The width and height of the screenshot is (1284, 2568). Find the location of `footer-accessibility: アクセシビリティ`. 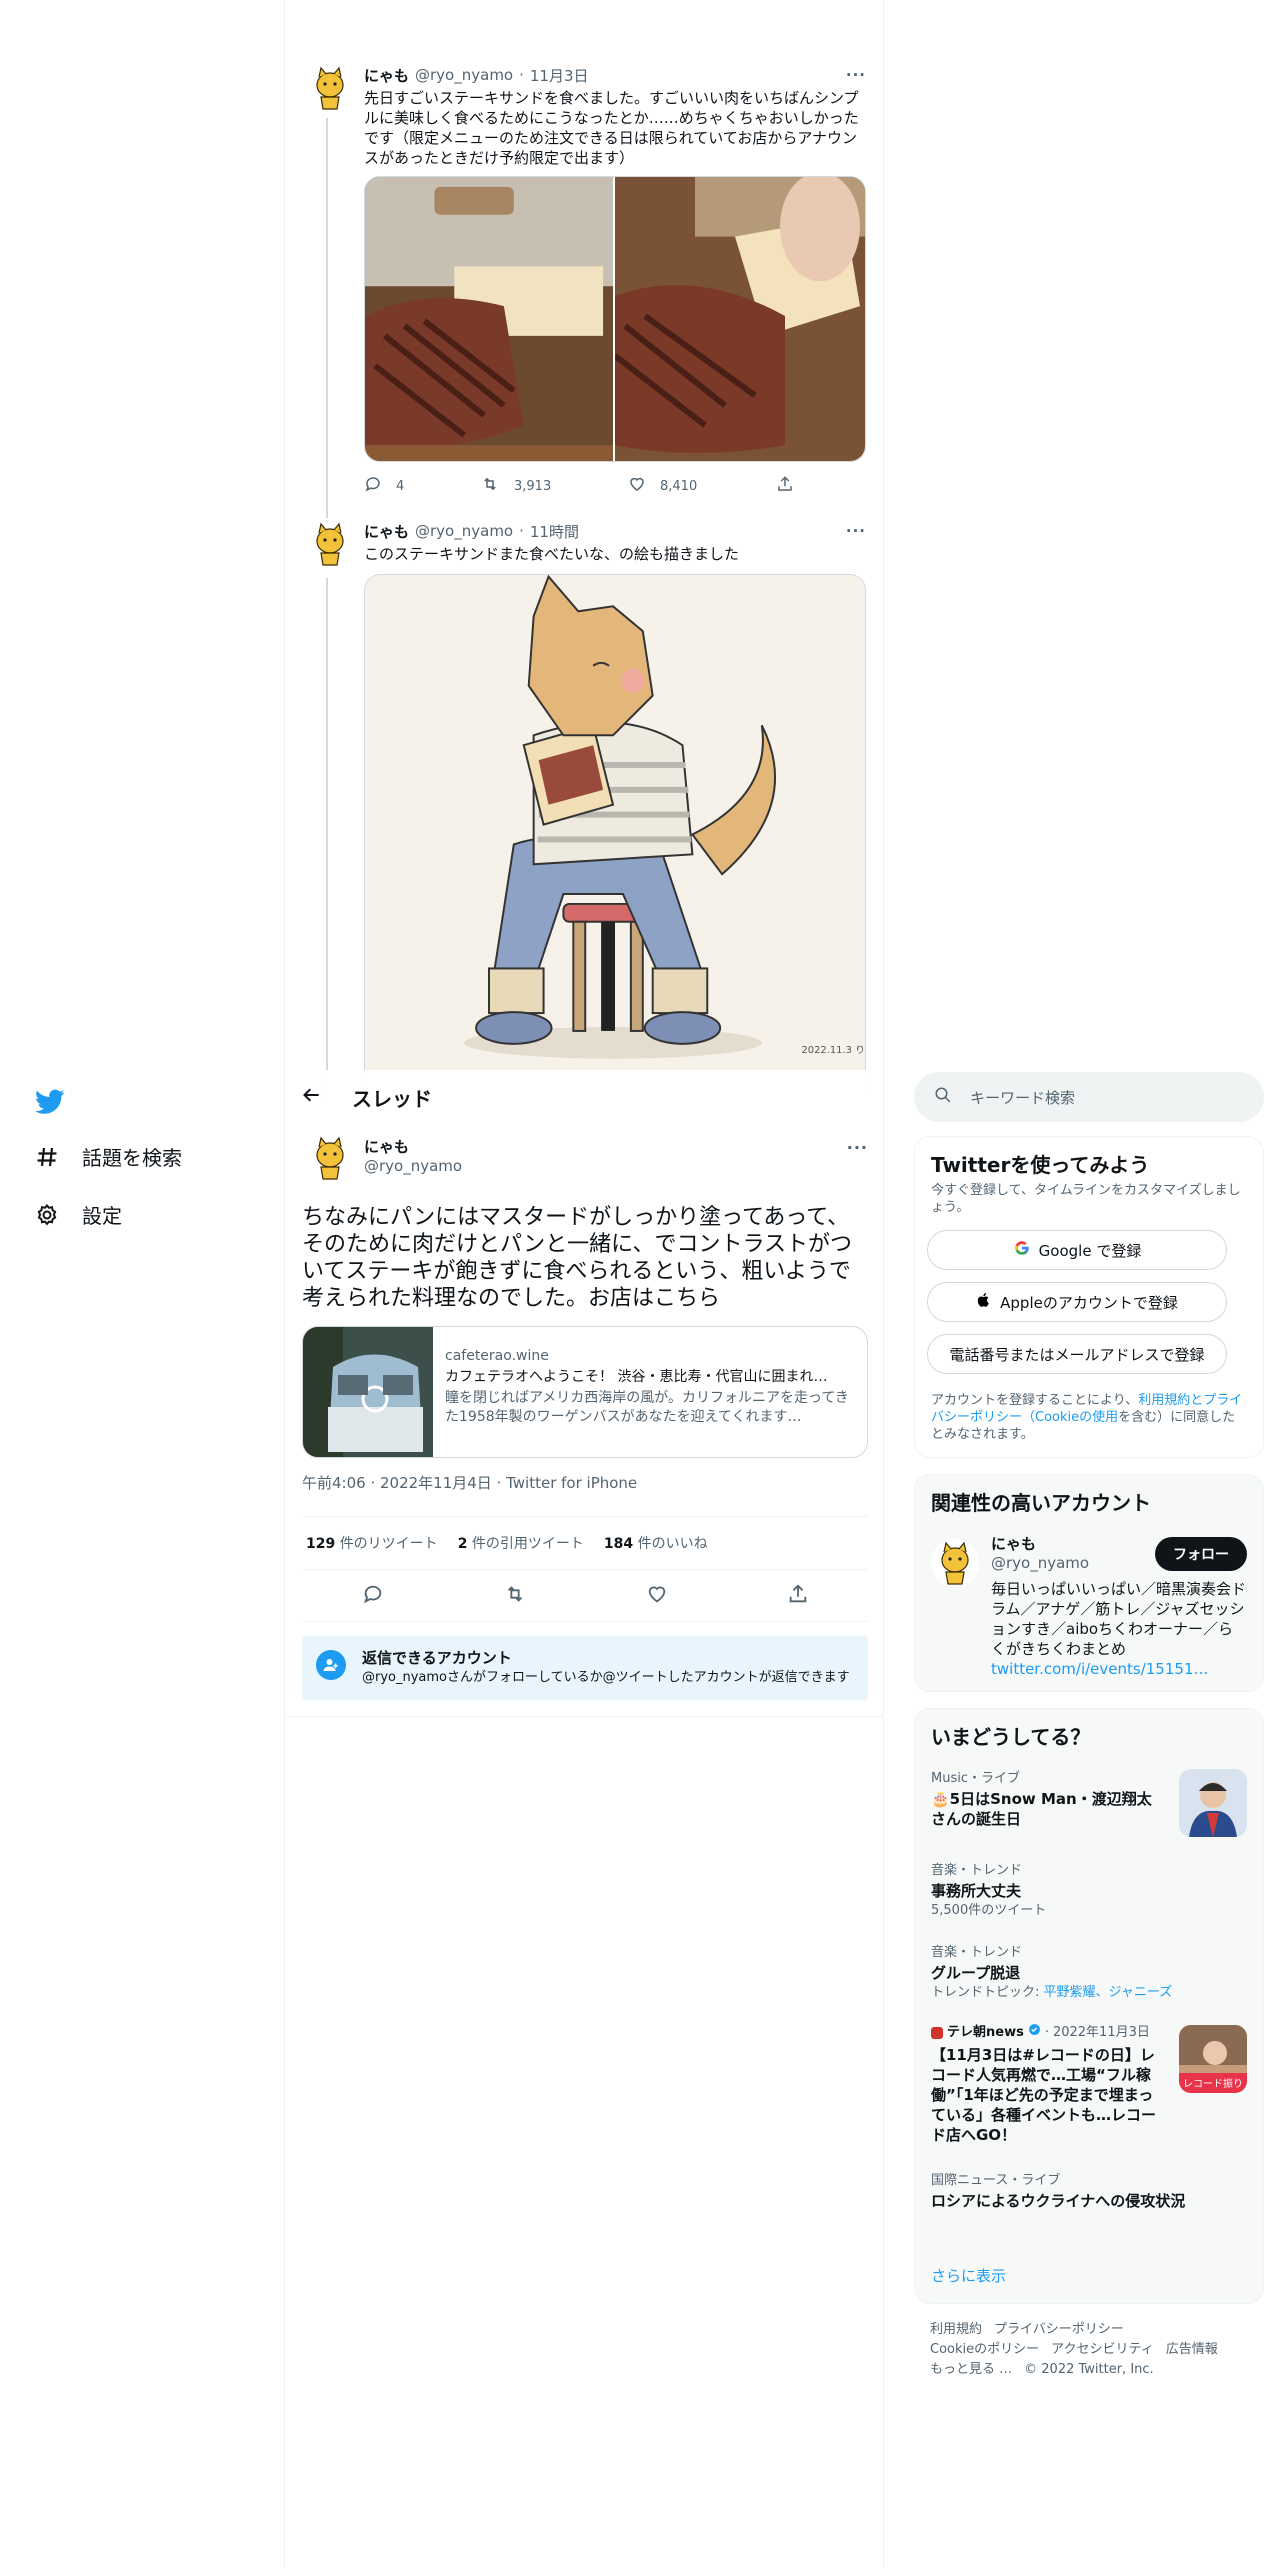

footer-accessibility: アクセシビリティ is located at coordinates (1102, 2349).